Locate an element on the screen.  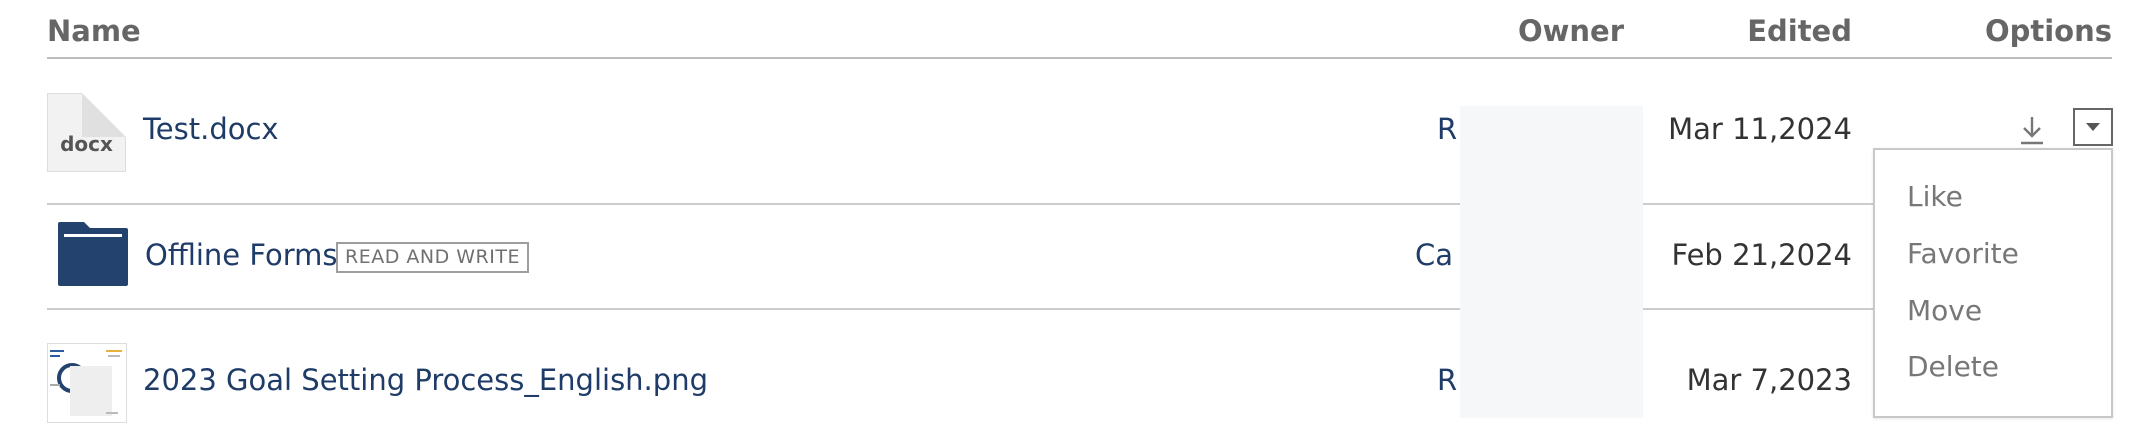
page-fold is located at coordinates (104, 115).